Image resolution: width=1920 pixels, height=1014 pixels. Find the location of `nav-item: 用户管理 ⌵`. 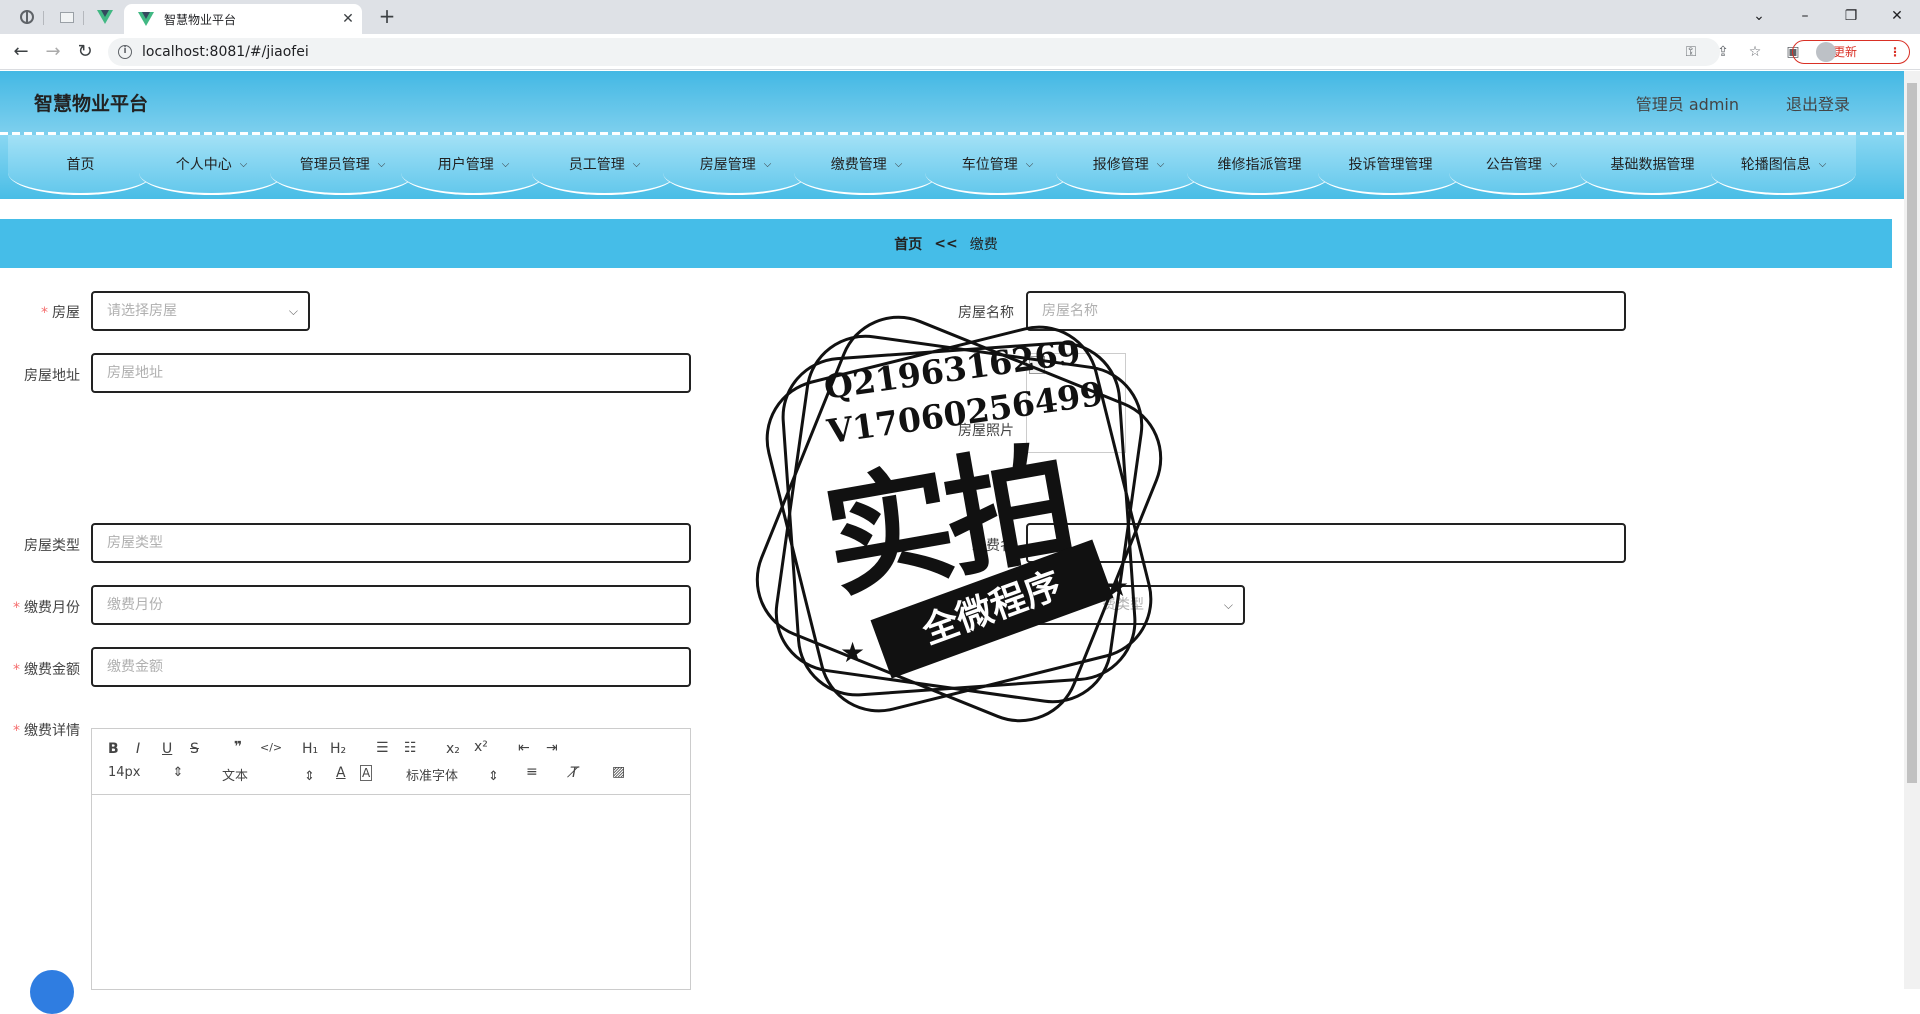

nav-item: 用户管理 ⌵ is located at coordinates (473, 165).